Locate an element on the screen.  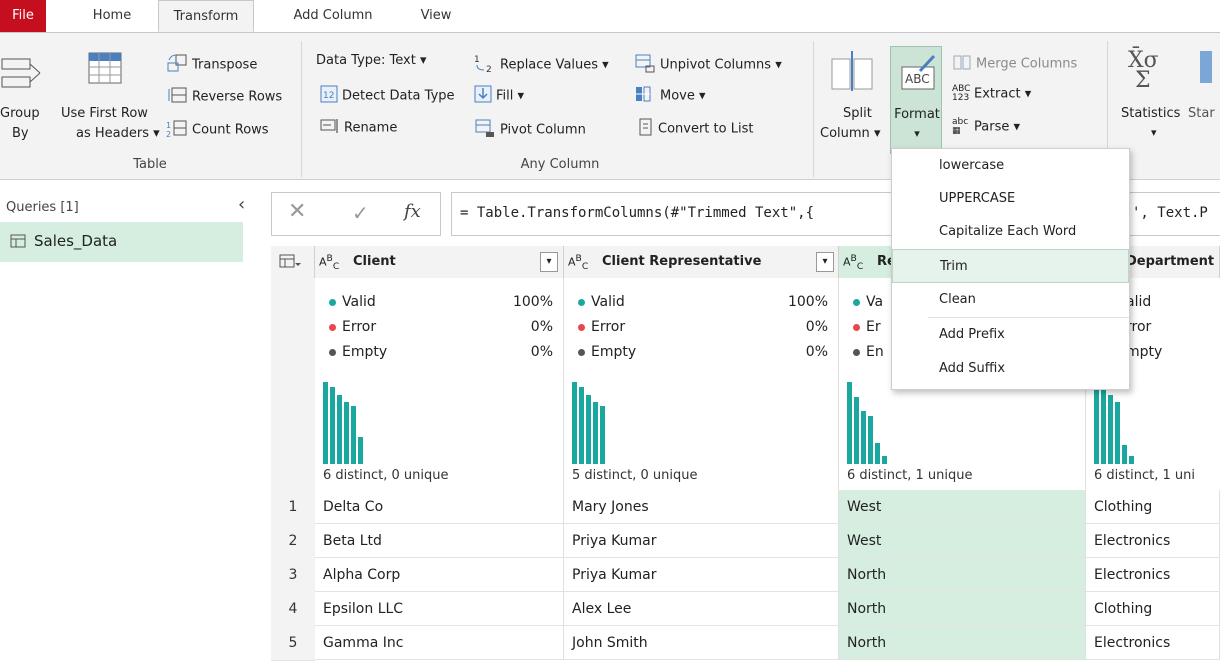
table-menu-button is located at coordinates (293, 262).